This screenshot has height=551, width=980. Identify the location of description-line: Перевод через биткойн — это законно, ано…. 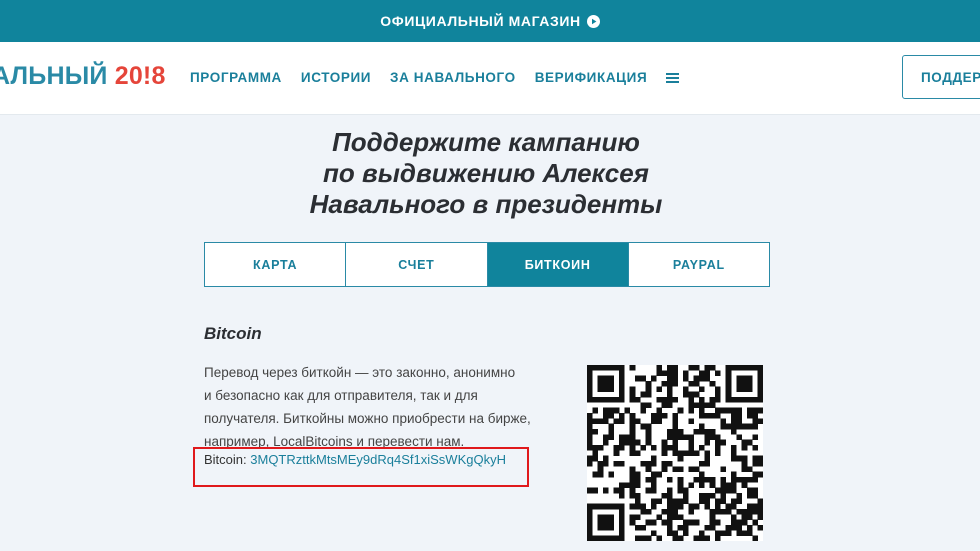
(360, 372).